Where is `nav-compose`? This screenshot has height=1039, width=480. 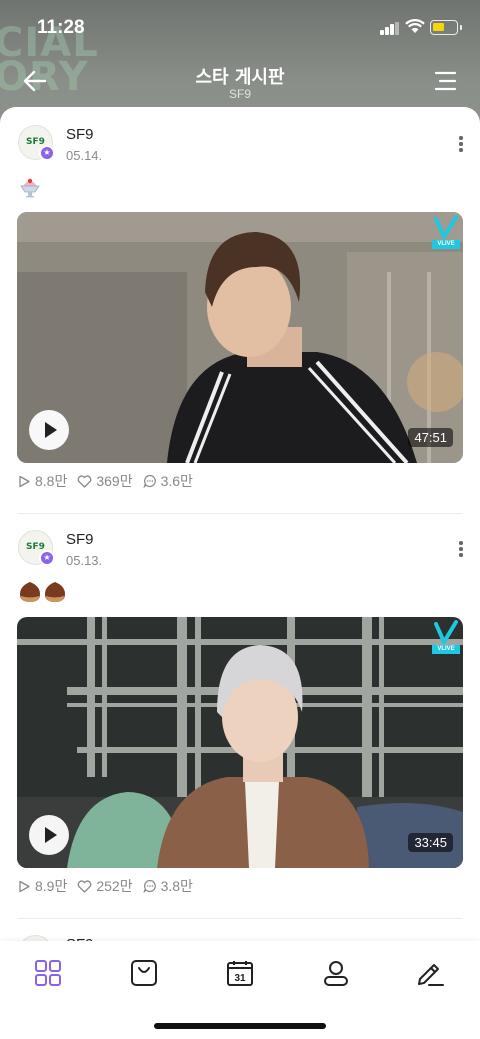
nav-compose is located at coordinates (430, 973).